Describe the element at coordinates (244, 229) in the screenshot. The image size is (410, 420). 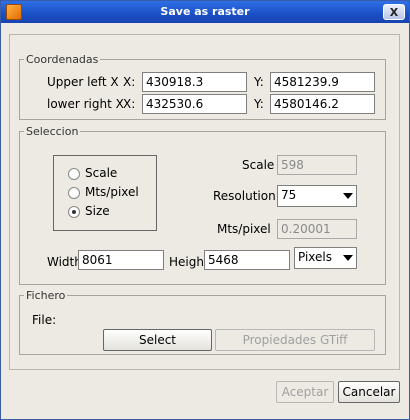
I see `mts-pixel-label: Mts/pixel` at that location.